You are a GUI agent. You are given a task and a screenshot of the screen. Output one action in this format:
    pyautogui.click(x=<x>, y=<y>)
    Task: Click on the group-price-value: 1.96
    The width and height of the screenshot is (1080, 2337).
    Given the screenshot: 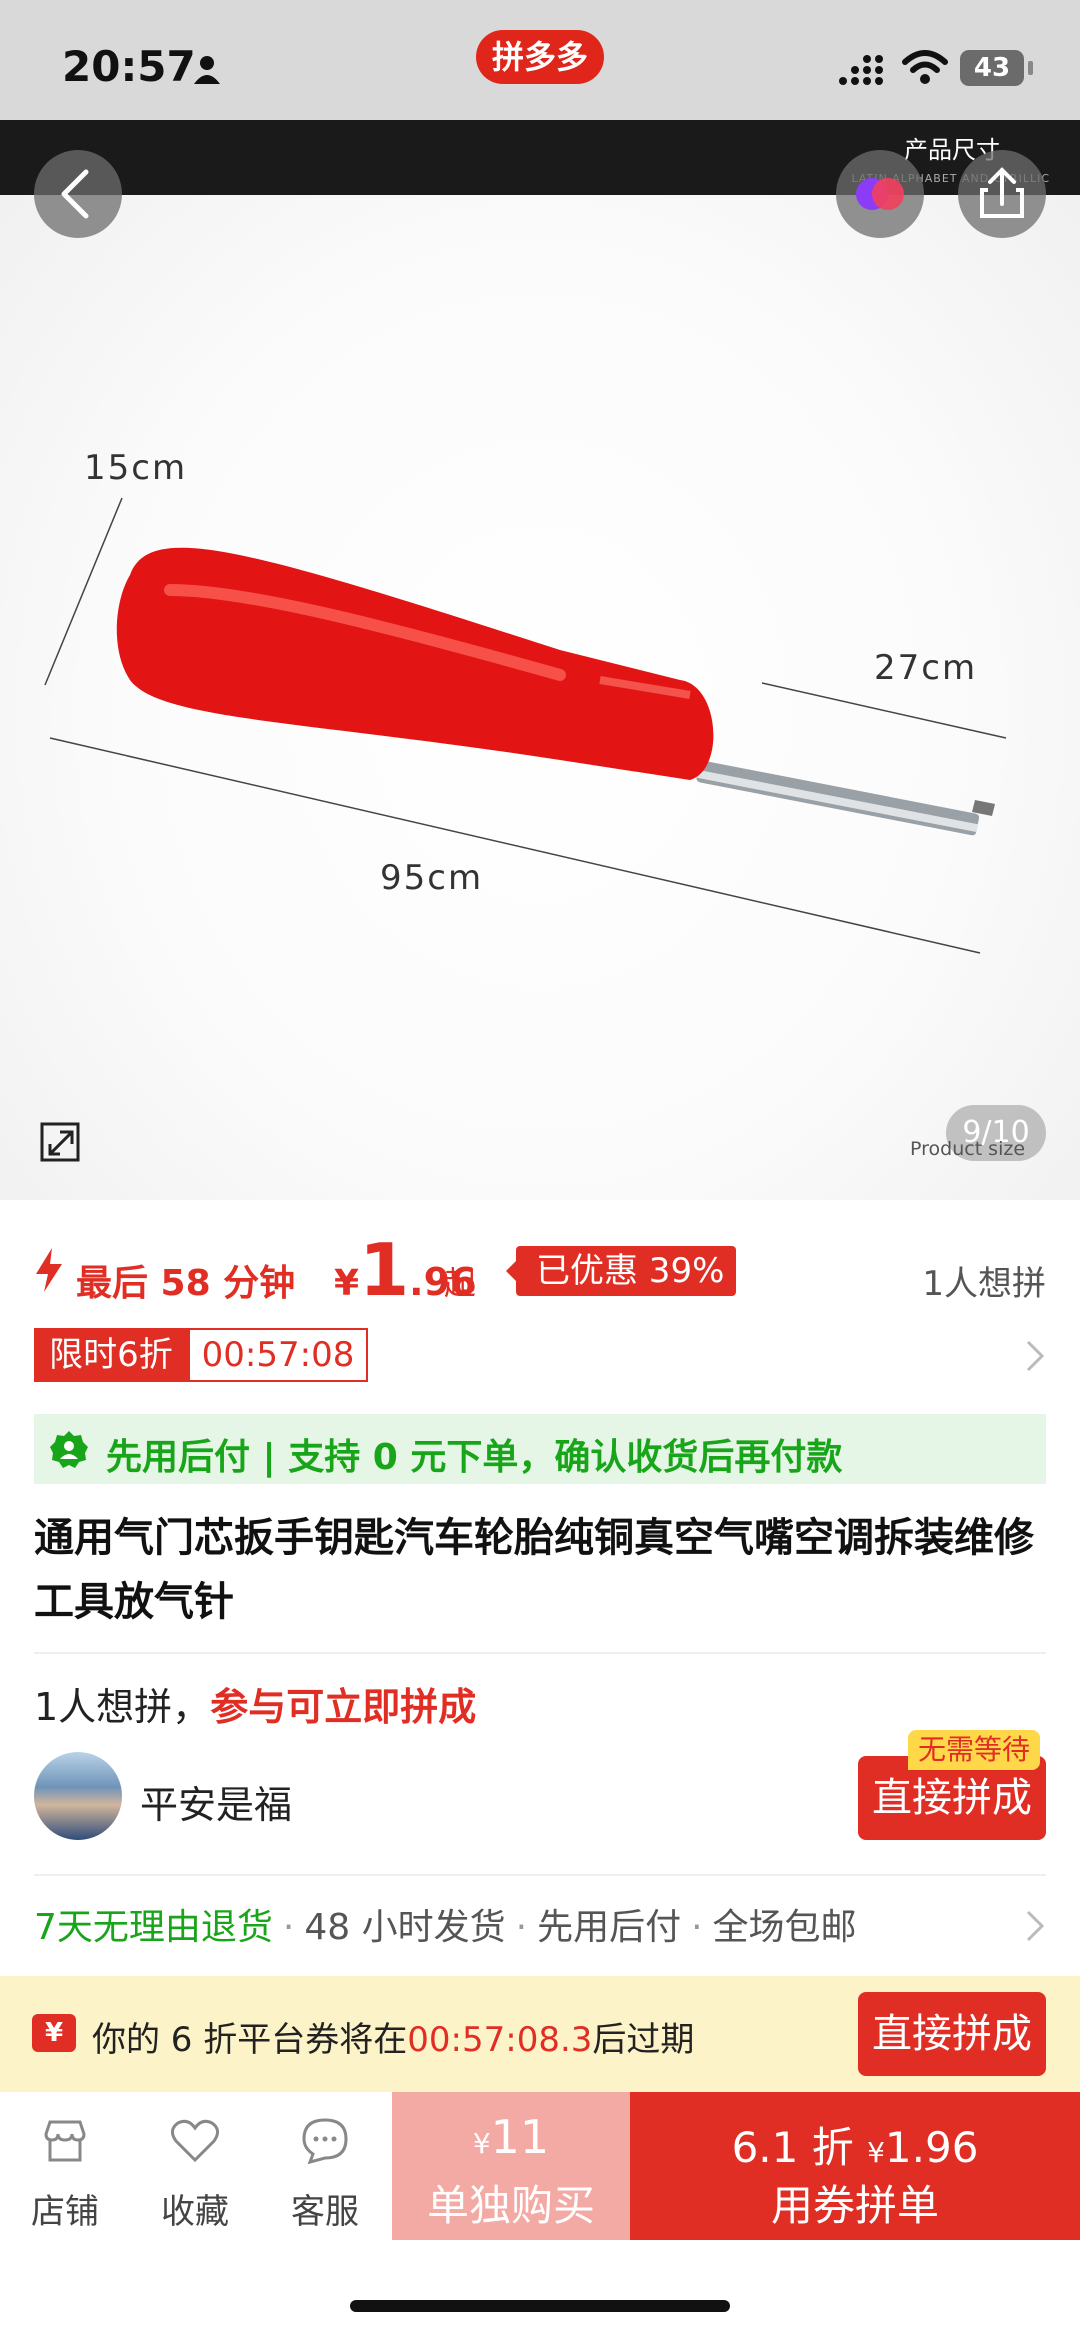 What is the action you would take?
    pyautogui.click(x=931, y=2147)
    